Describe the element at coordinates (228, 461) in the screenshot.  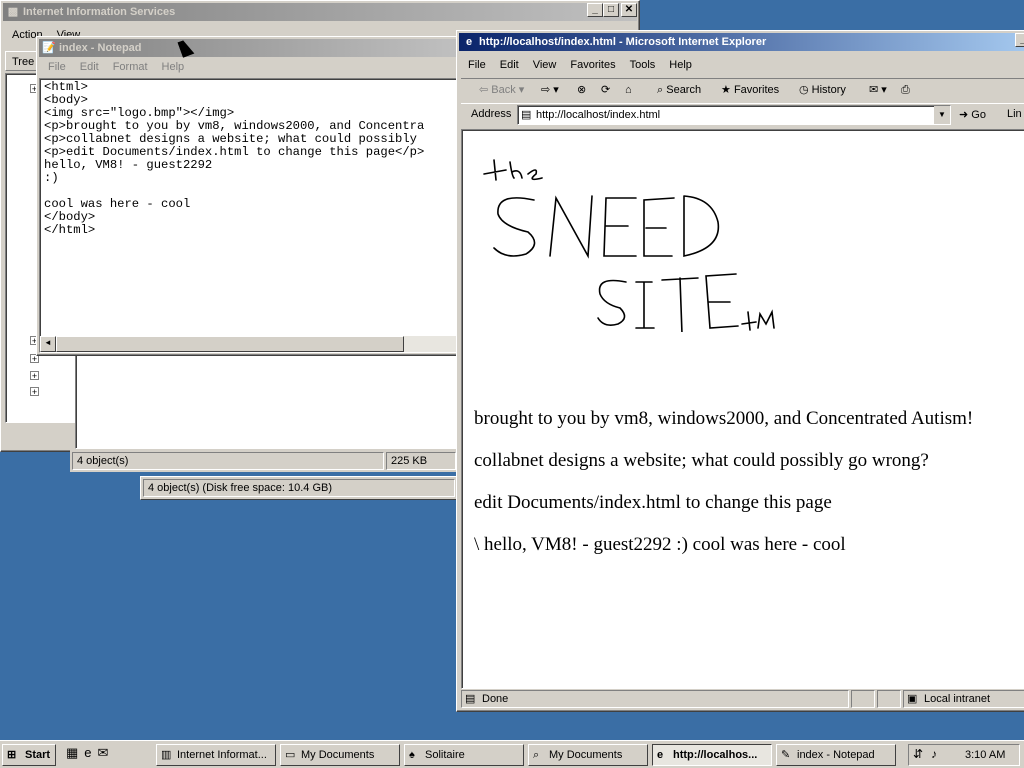
I see `iis-status-count: 4 object(s)` at that location.